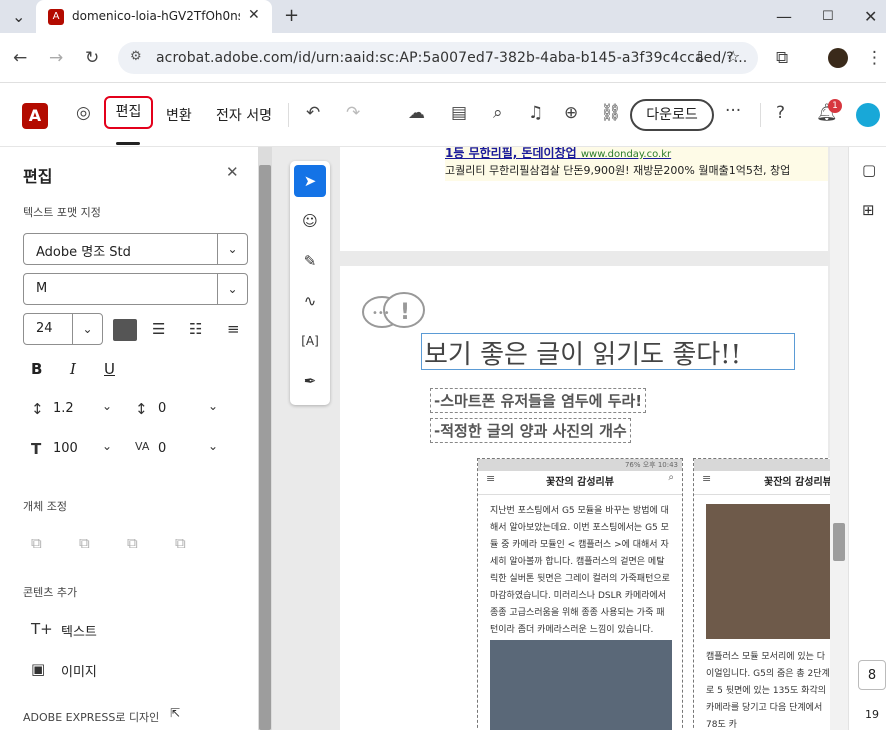  What do you see at coordinates (580, 483) in the screenshot?
I see `blog-title: 꽃잔의 감성리뷰` at bounding box center [580, 483].